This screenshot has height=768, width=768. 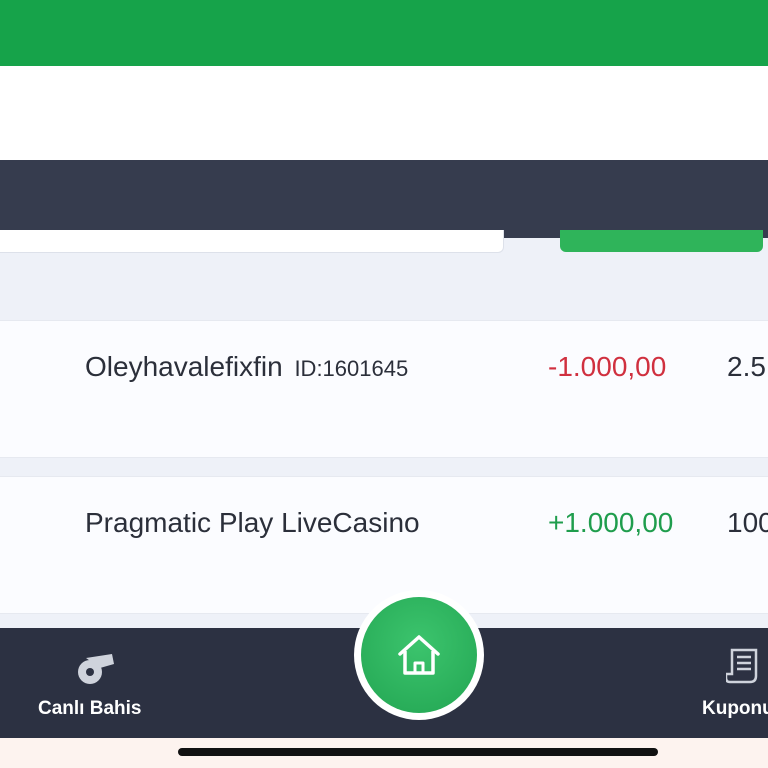 What do you see at coordinates (611, 522) in the screenshot?
I see `transaction-amount: +1.000,00` at bounding box center [611, 522].